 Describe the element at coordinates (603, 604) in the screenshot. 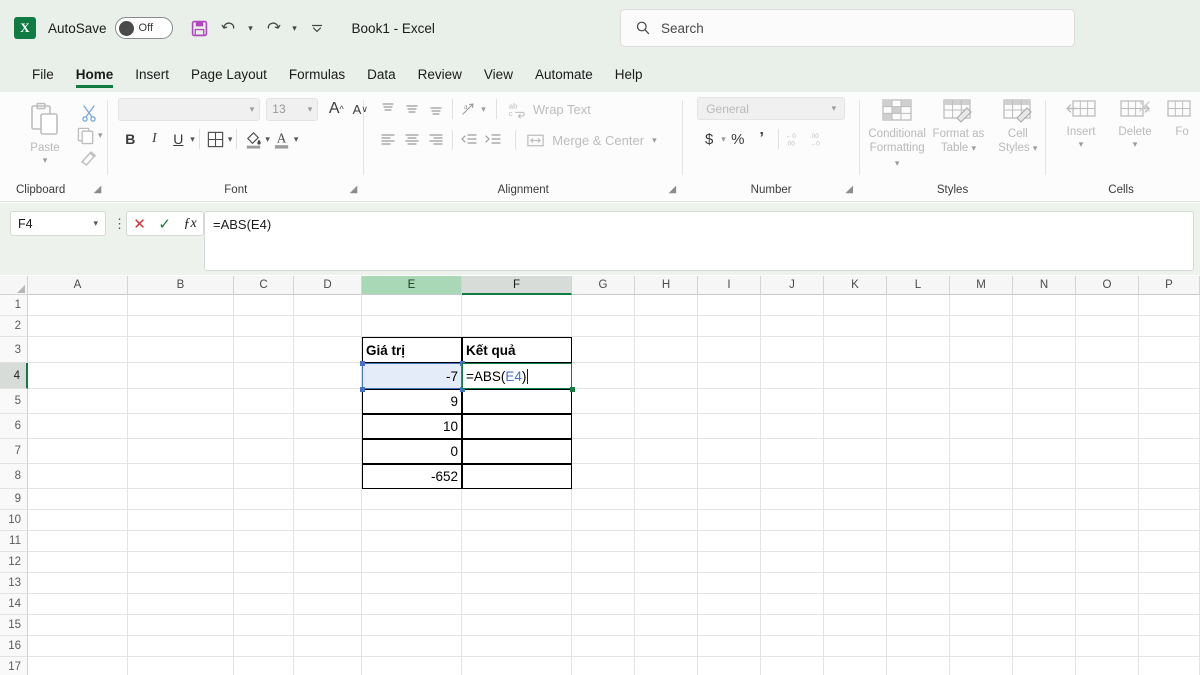

I see `grid-cell-G14` at that location.